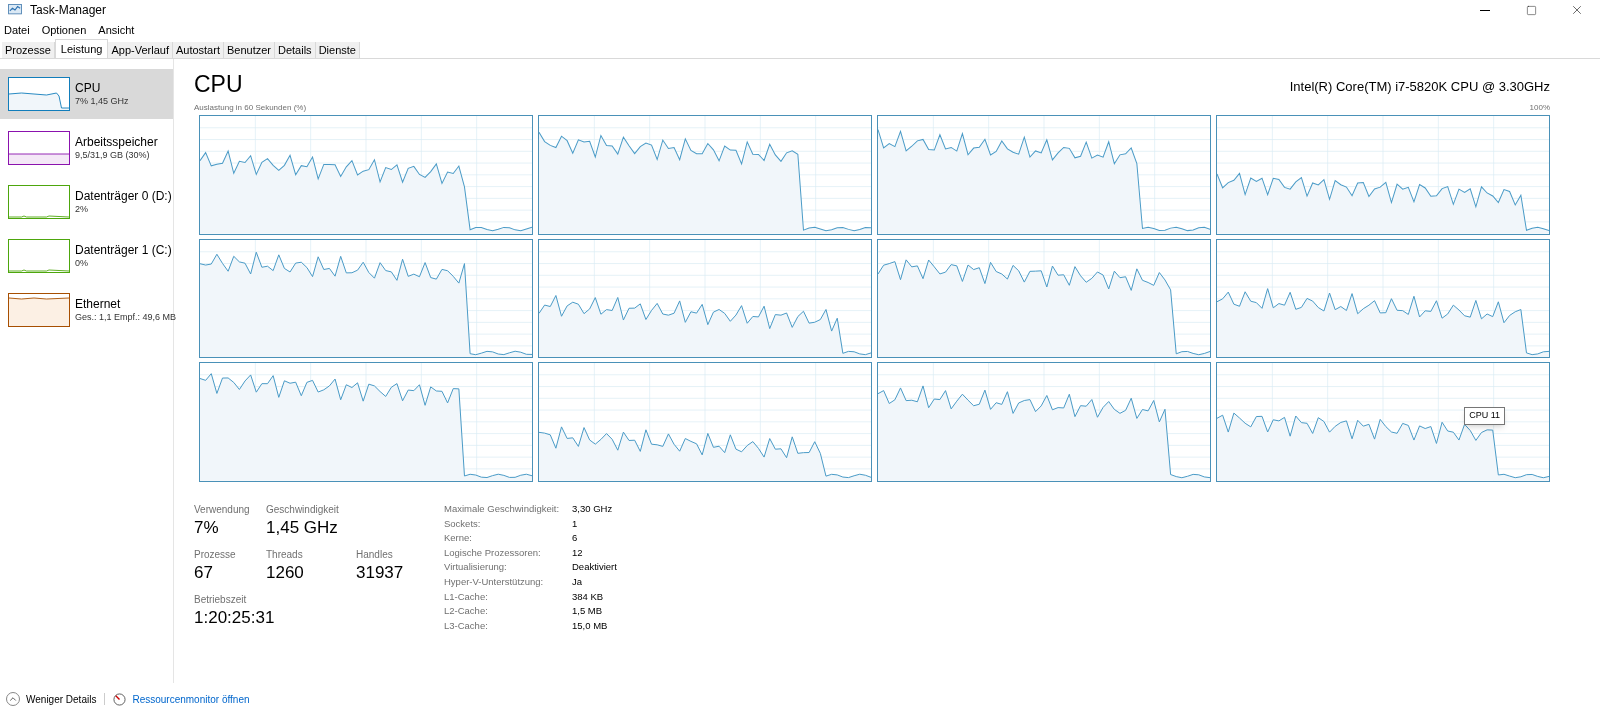 The width and height of the screenshot is (1600, 723). What do you see at coordinates (458, 538) in the screenshot?
I see `detail-label: Kerne:` at bounding box center [458, 538].